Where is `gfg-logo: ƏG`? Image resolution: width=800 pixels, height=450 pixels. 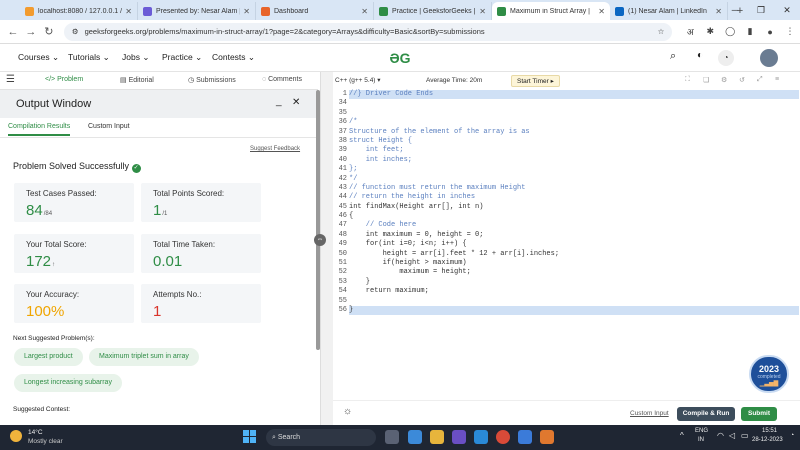
gfg-logo: ƏG is located at coordinates (400, 58).